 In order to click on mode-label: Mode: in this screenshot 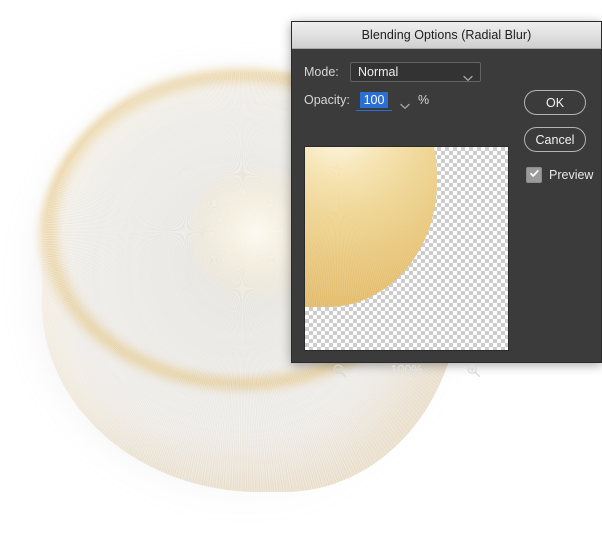, I will do `click(321, 72)`.